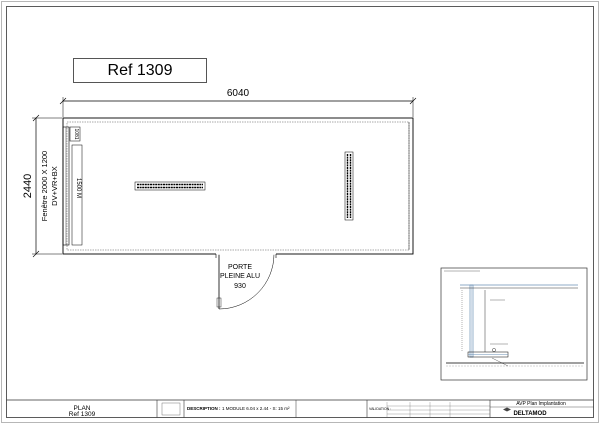 Image resolution: width=600 pixels, height=424 pixels. I want to click on reference-box: Ref 1309, so click(140, 70).